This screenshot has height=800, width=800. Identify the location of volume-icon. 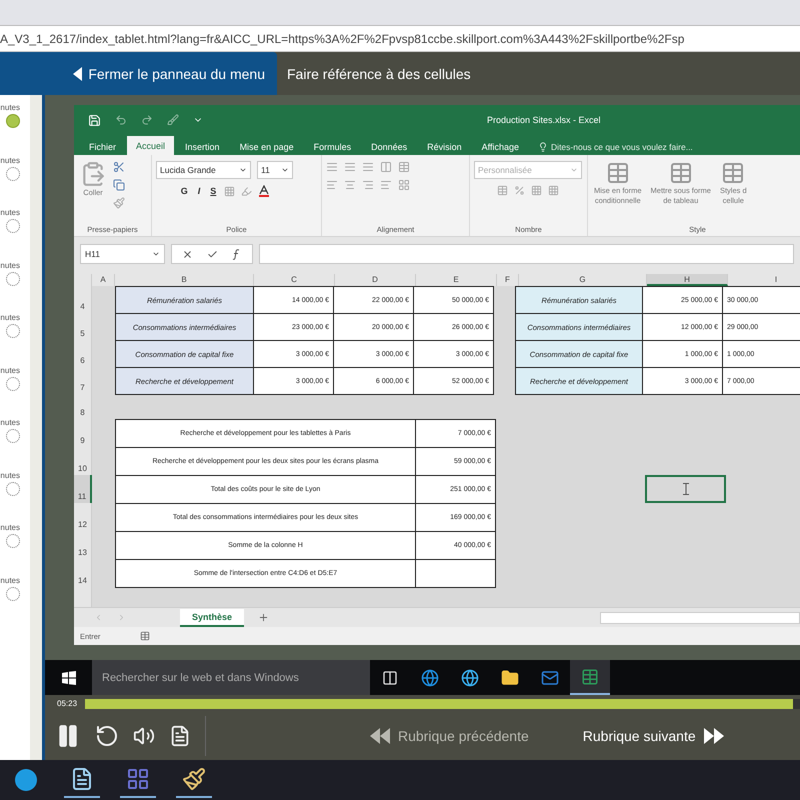
(144, 736).